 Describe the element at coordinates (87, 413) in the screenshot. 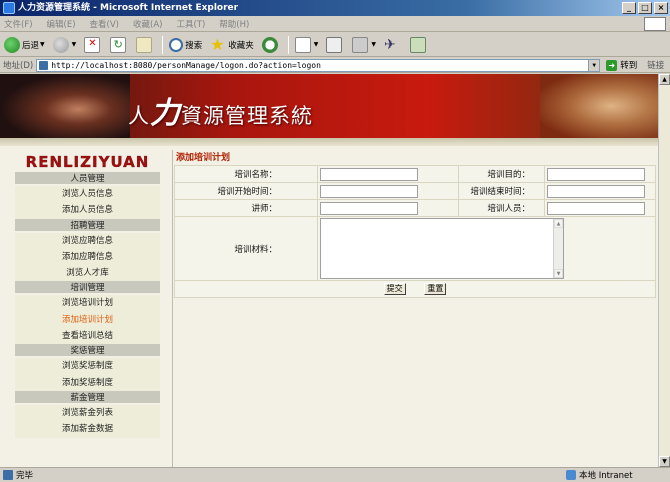

I see `sidebar-item-salary-list: 浏览薪金列表` at that location.